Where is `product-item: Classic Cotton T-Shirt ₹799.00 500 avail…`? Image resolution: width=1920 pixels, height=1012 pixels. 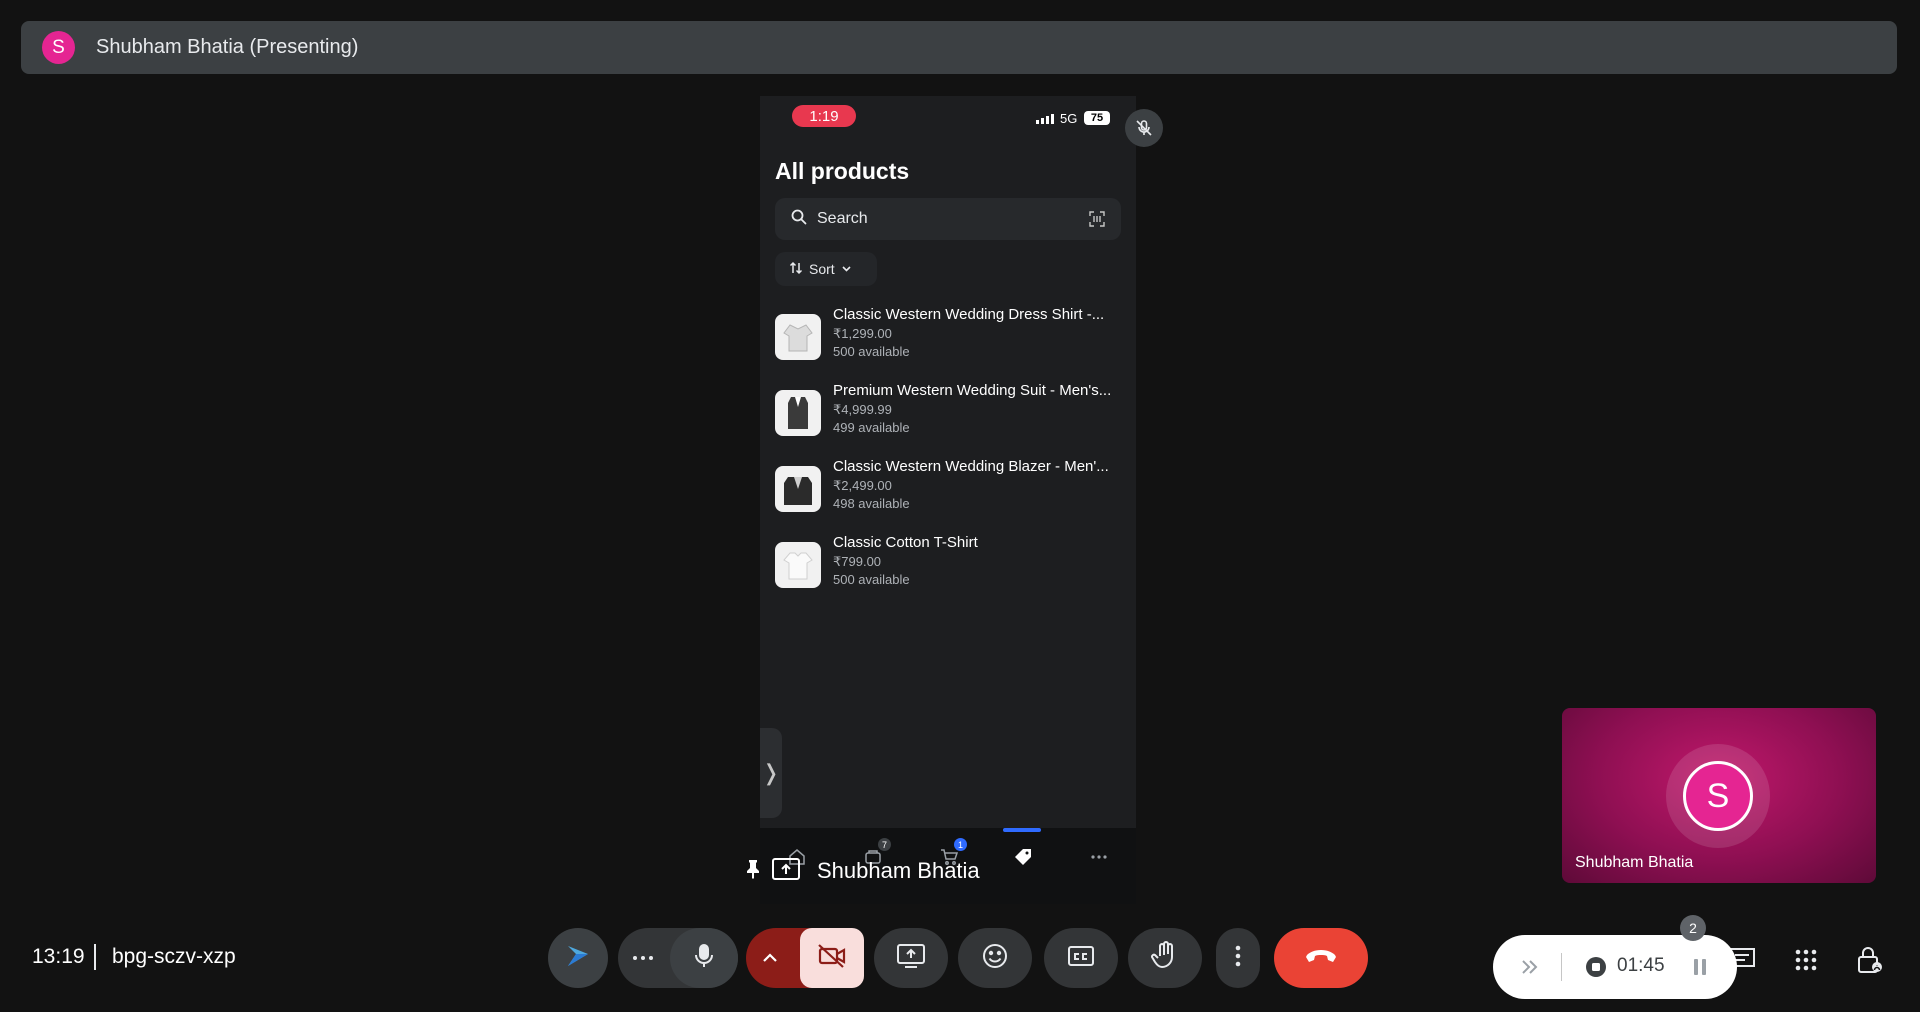
product-item: Classic Cotton T-Shirt ₹799.00 500 avail… is located at coordinates (950, 572).